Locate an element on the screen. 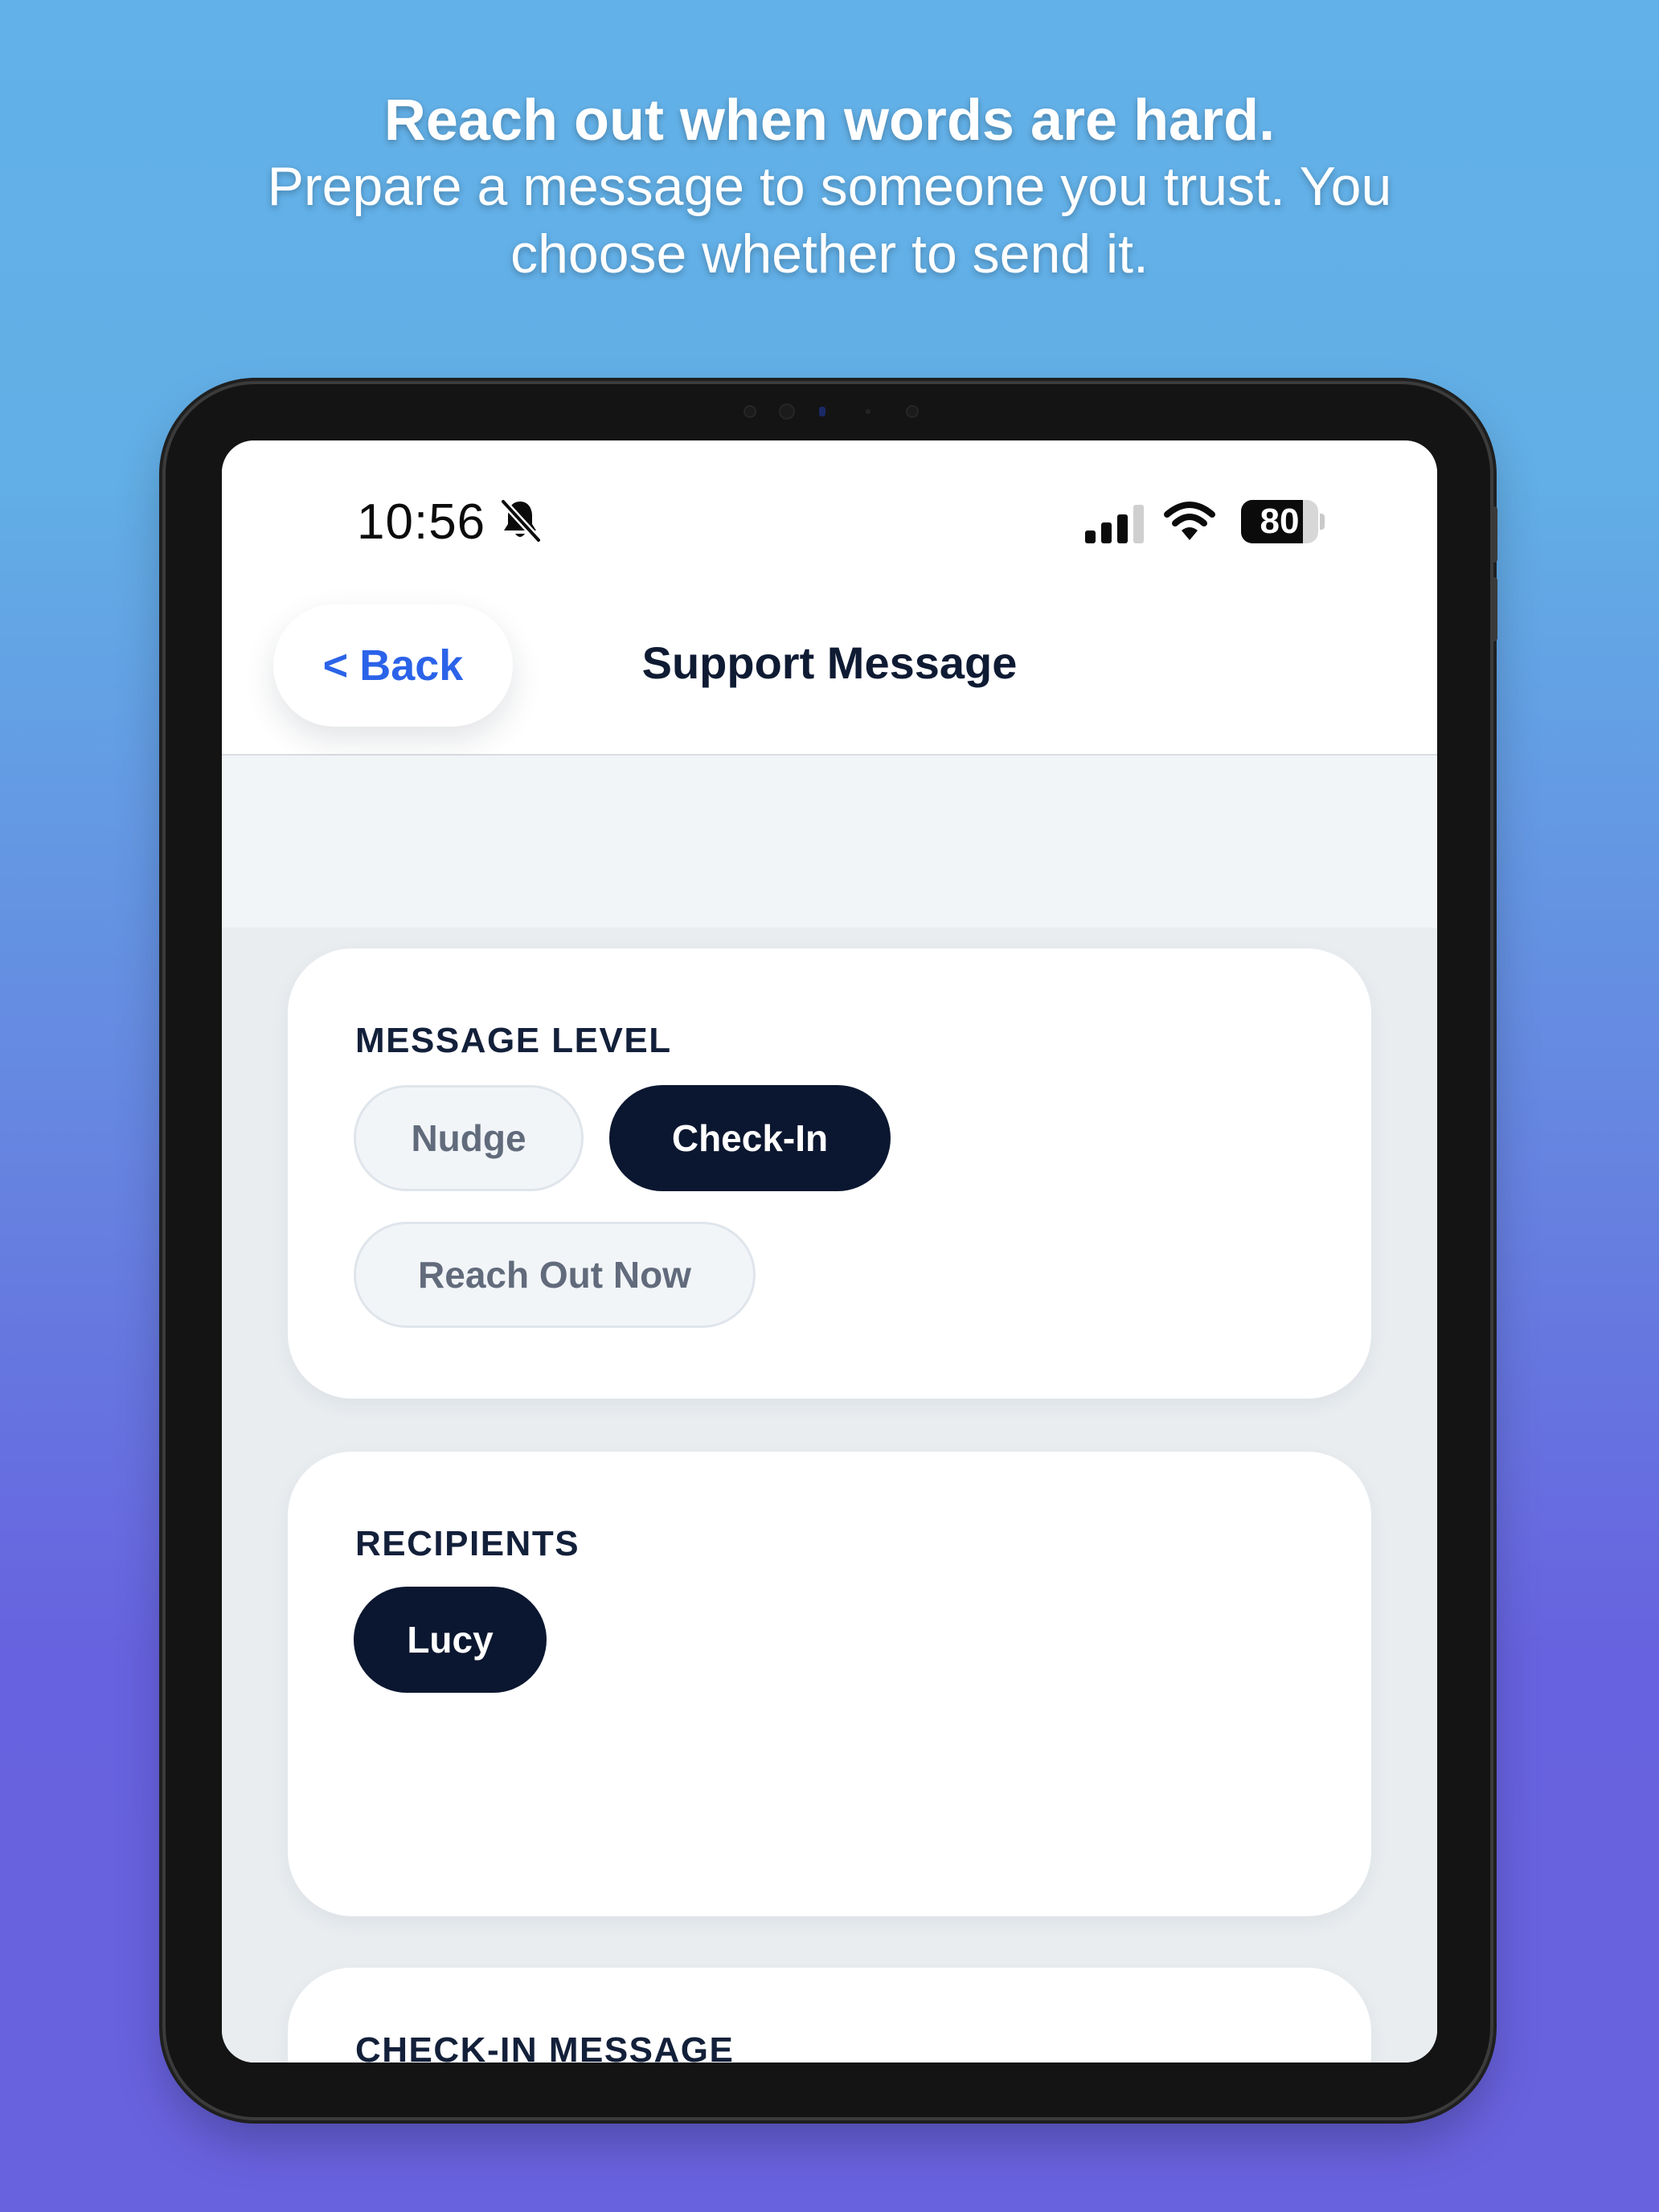  checkin-message-label: CHECK-IN MESSAGE is located at coordinates (545, 2046).